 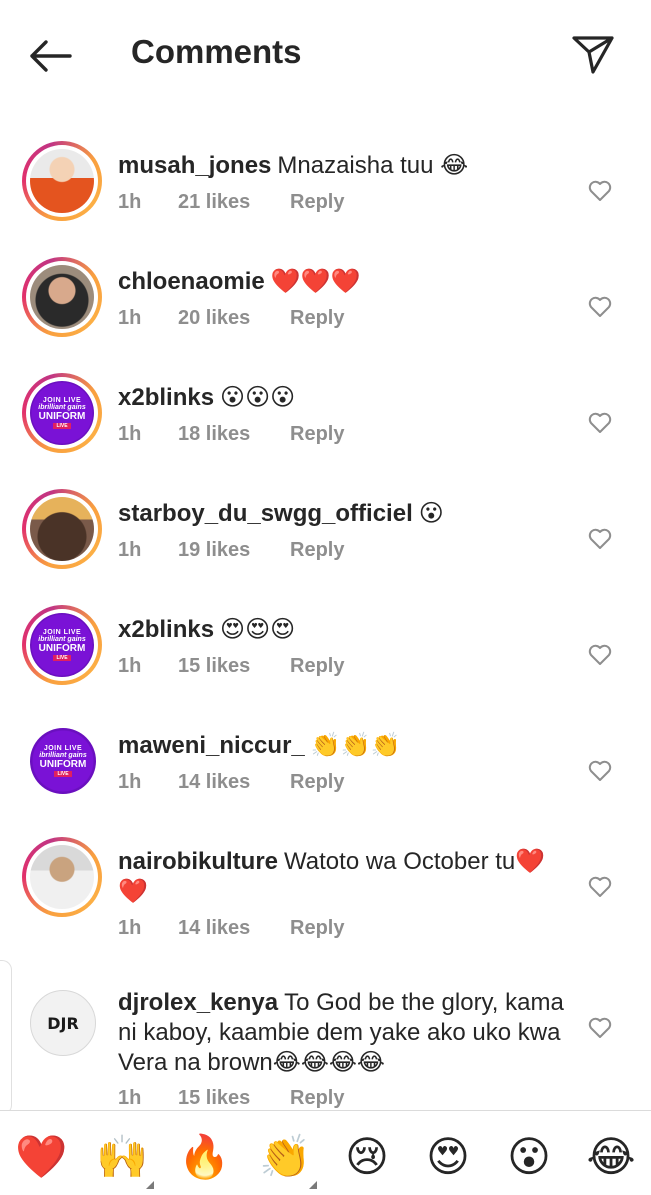 I want to click on comment-likes: 18 likes, so click(x=234, y=434).